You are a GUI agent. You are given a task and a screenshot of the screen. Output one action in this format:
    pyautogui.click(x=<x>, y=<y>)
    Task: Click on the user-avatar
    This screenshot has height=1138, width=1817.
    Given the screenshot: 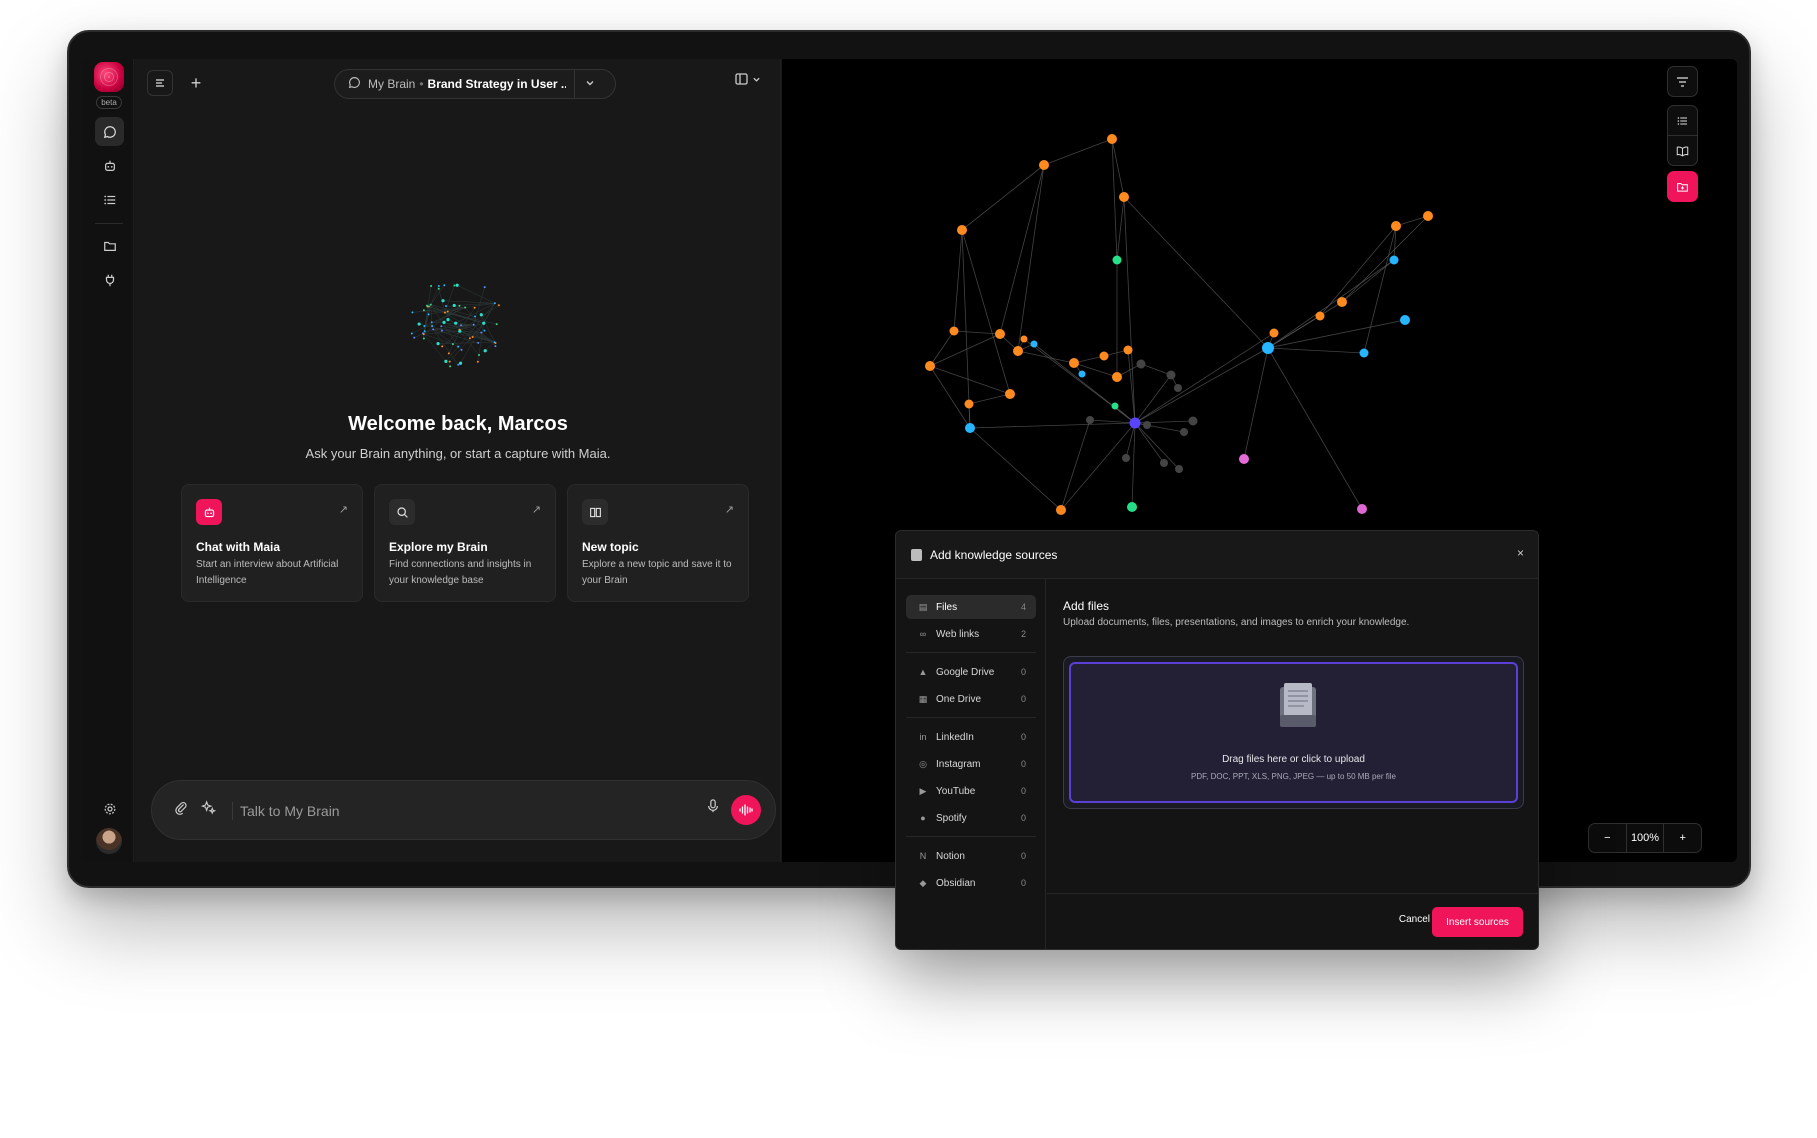 What is the action you would take?
    pyautogui.click(x=109, y=841)
    